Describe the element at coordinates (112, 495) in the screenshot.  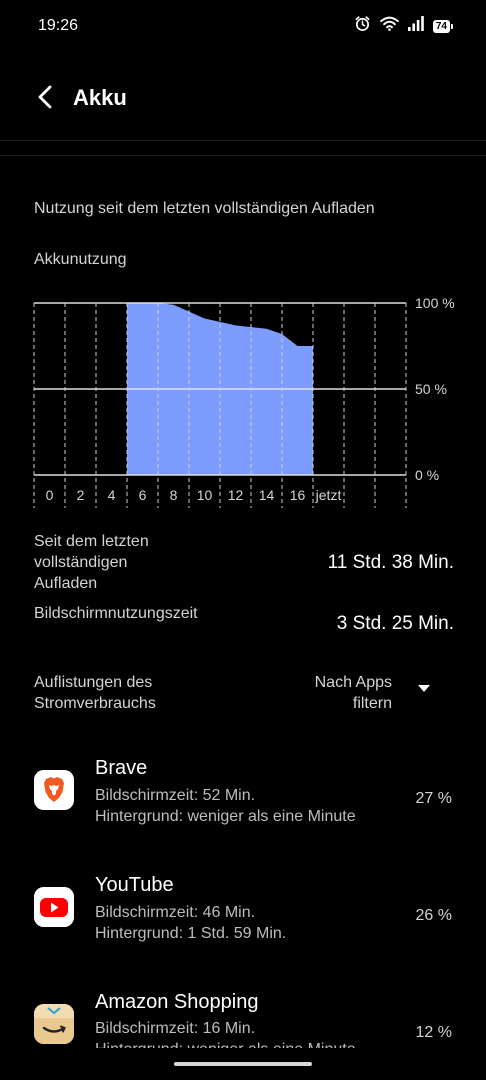
I see `x-tick-label: 4` at that location.